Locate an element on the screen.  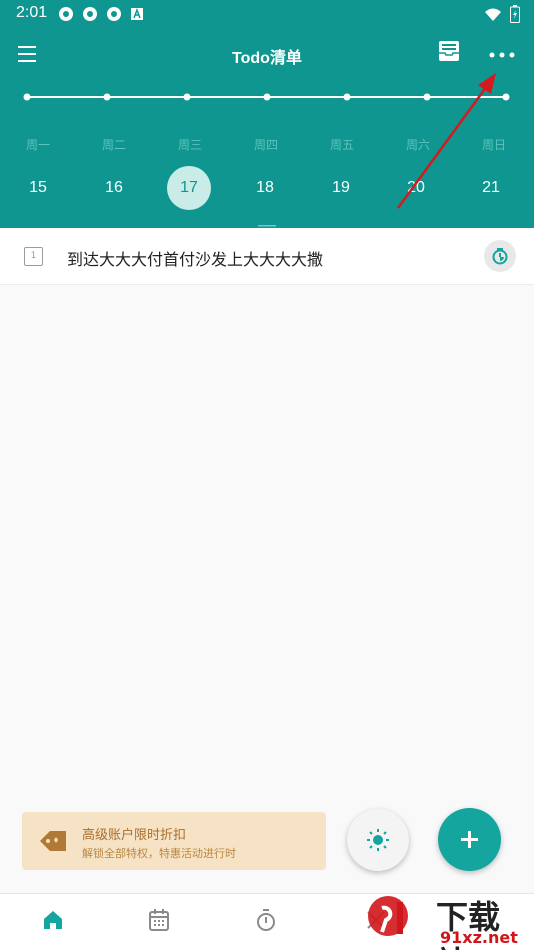
date-cell: 18 is located at coordinates (265, 188).